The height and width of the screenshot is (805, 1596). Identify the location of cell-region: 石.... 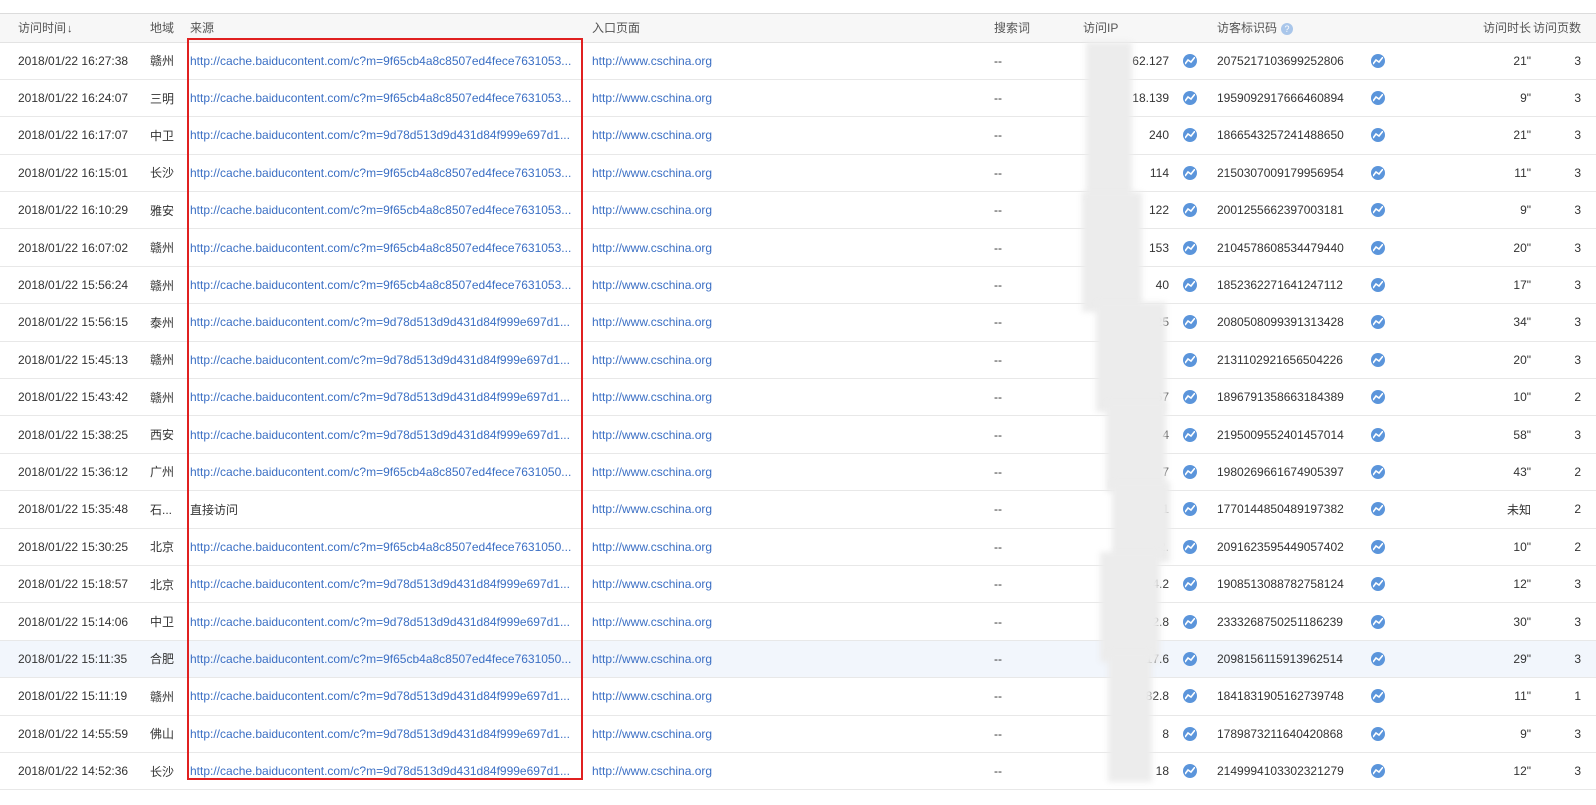
(170, 509).